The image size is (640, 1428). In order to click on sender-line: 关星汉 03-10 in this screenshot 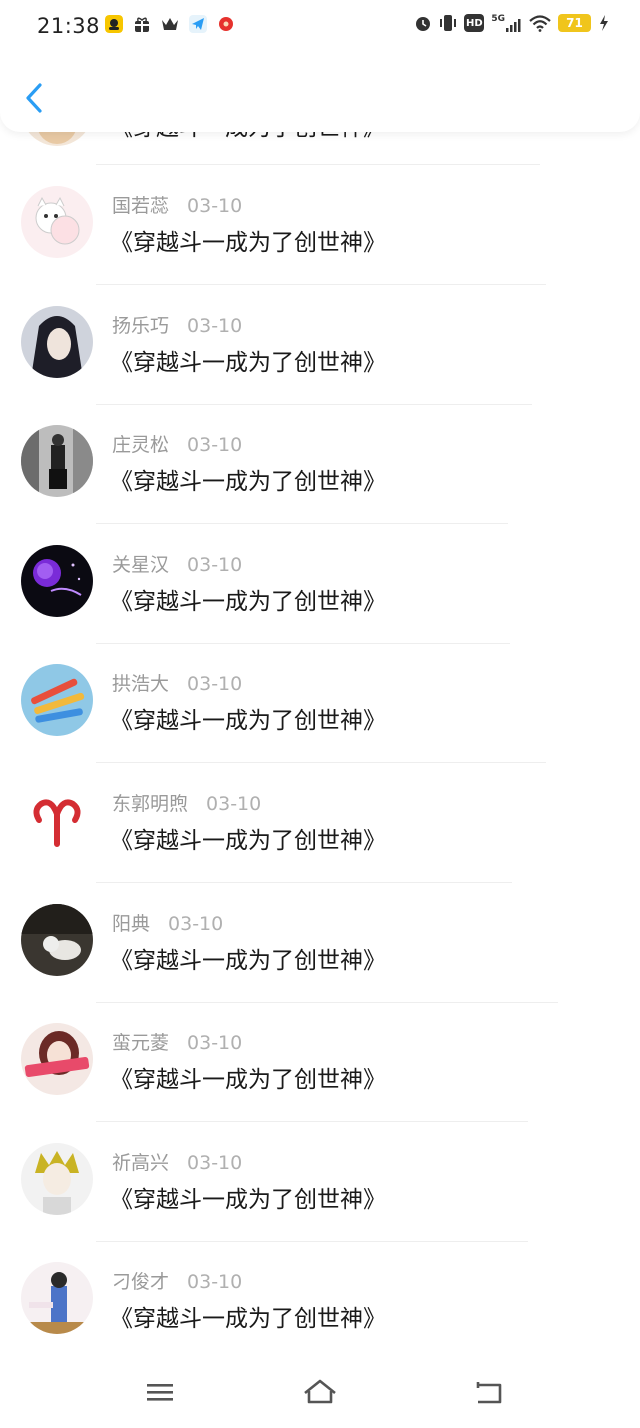, I will do `click(177, 563)`.